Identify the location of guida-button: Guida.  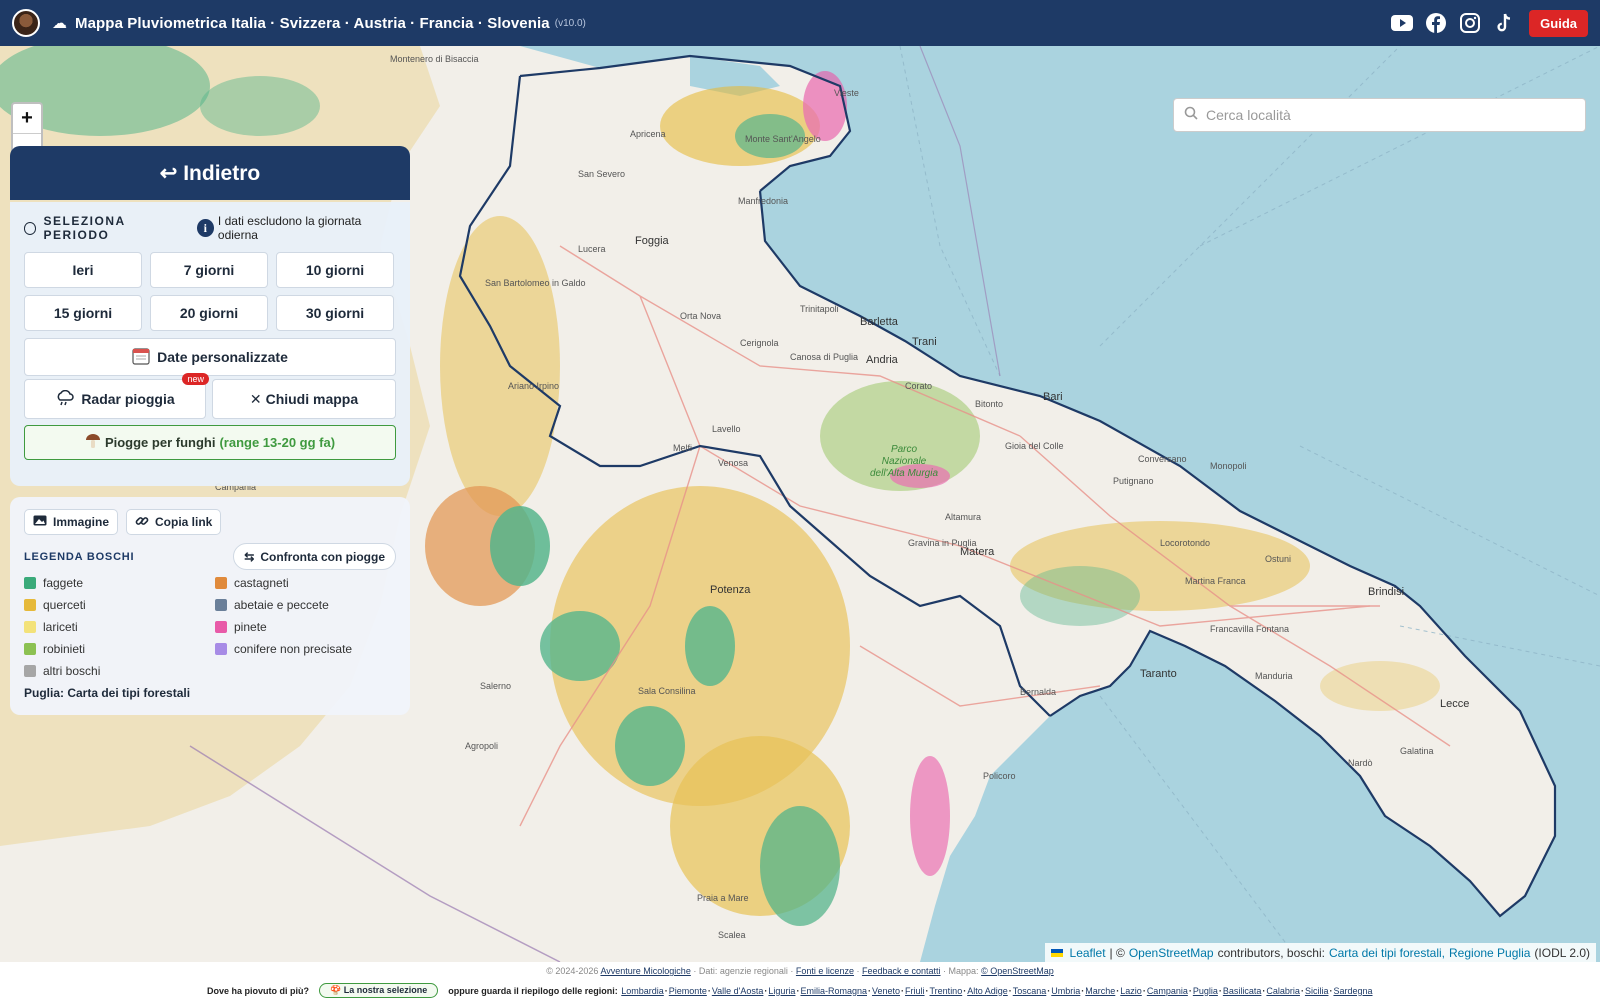
(1558, 23).